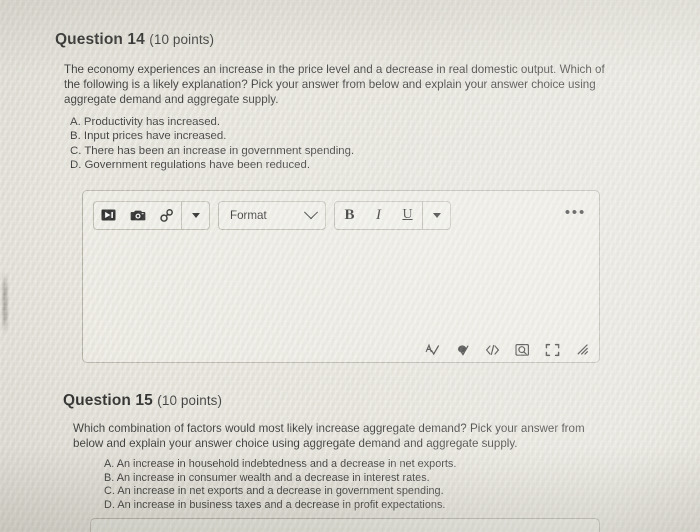  Describe the element at coordinates (182, 39) in the screenshot. I see `question-14-points: (10 points)` at that location.